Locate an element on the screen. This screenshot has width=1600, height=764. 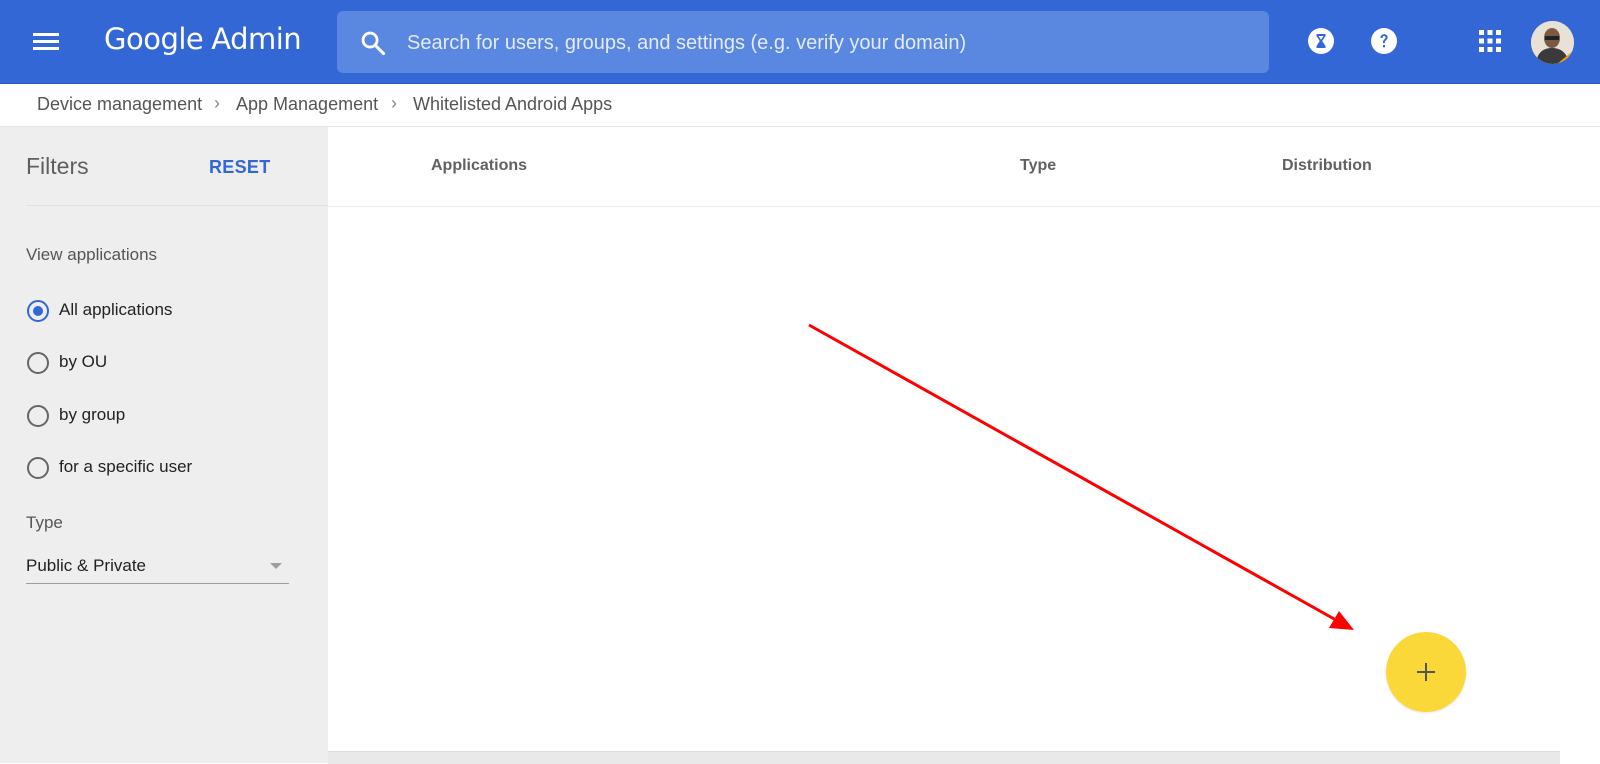
radio-label: for a specific user is located at coordinates (126, 466).